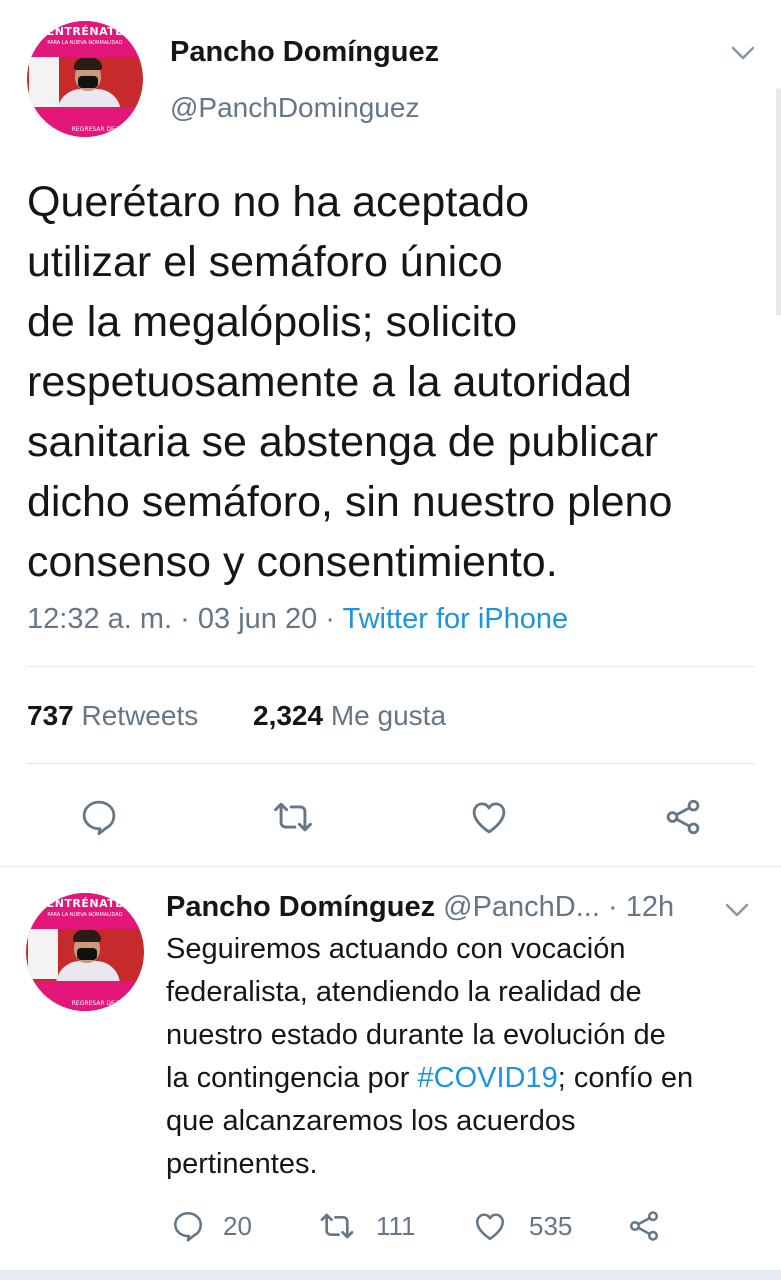 The width and height of the screenshot is (781, 1280). I want to click on likes-stat: 2,324 Me gusta, so click(349, 716).